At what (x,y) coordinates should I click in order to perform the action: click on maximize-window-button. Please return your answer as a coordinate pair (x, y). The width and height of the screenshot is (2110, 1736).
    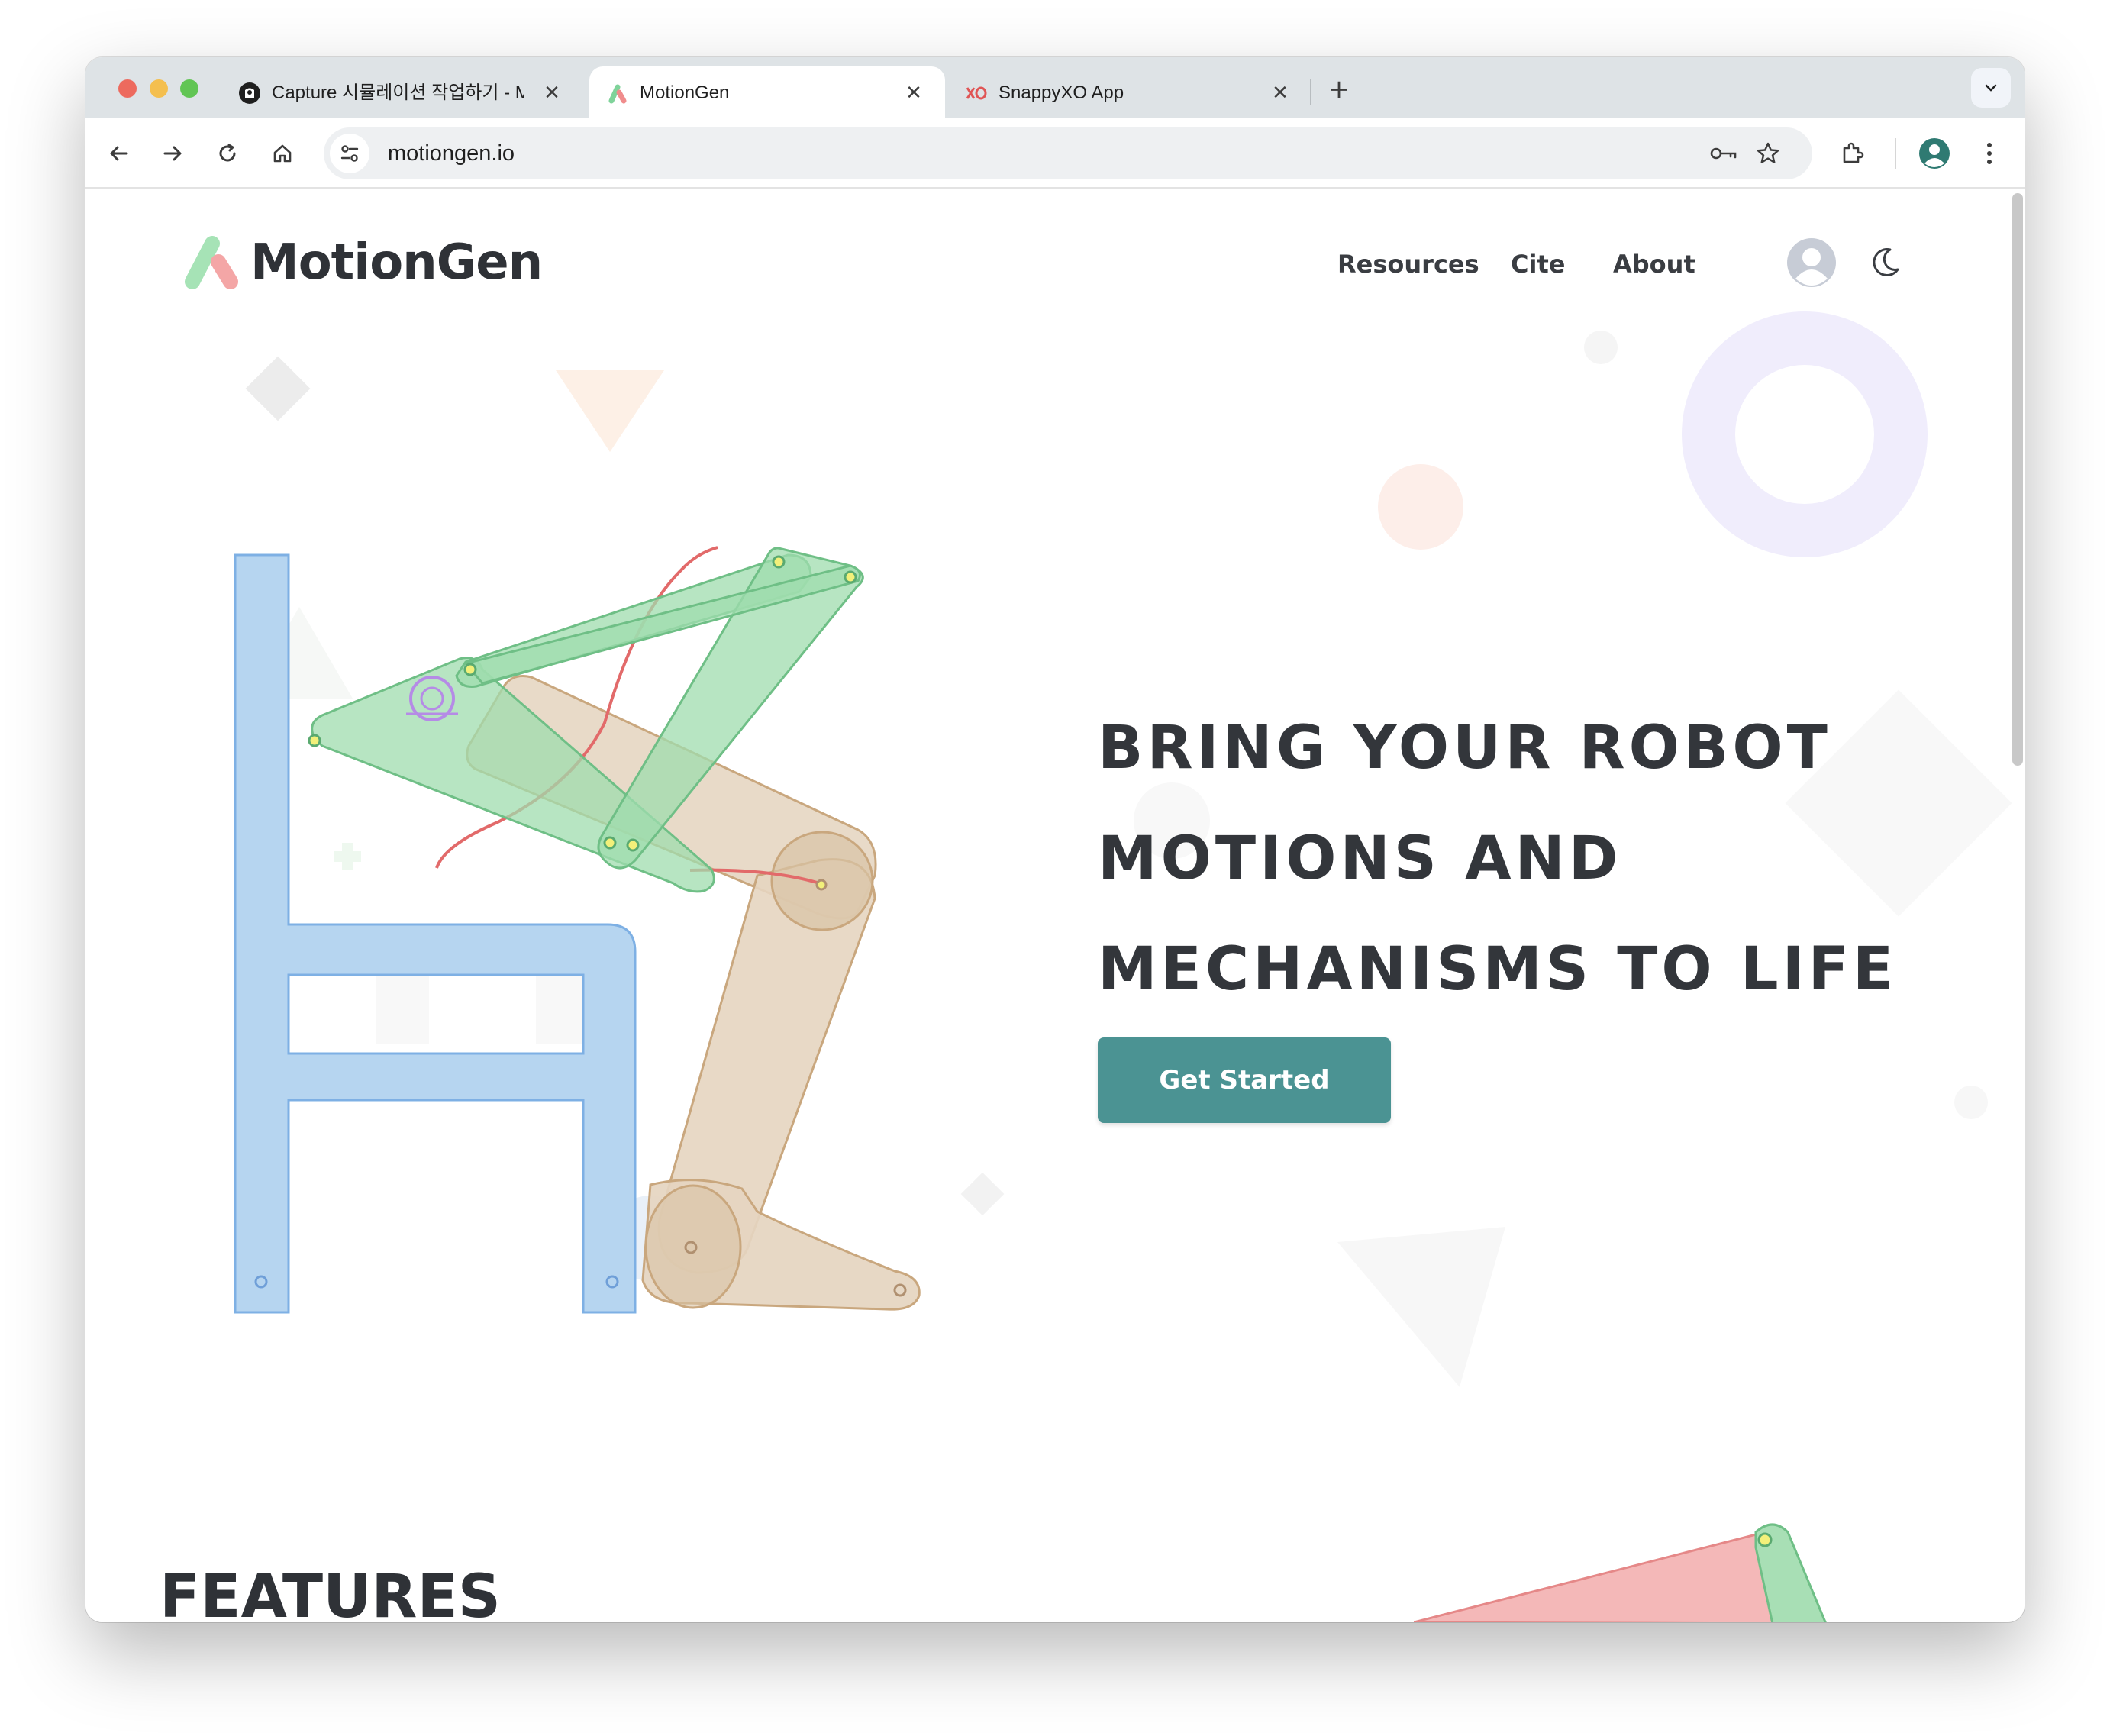
    Looking at the image, I should click on (189, 88).